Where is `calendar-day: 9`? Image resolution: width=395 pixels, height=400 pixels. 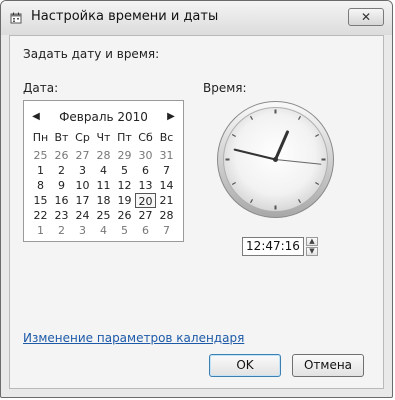 calendar-day: 9 is located at coordinates (61, 185).